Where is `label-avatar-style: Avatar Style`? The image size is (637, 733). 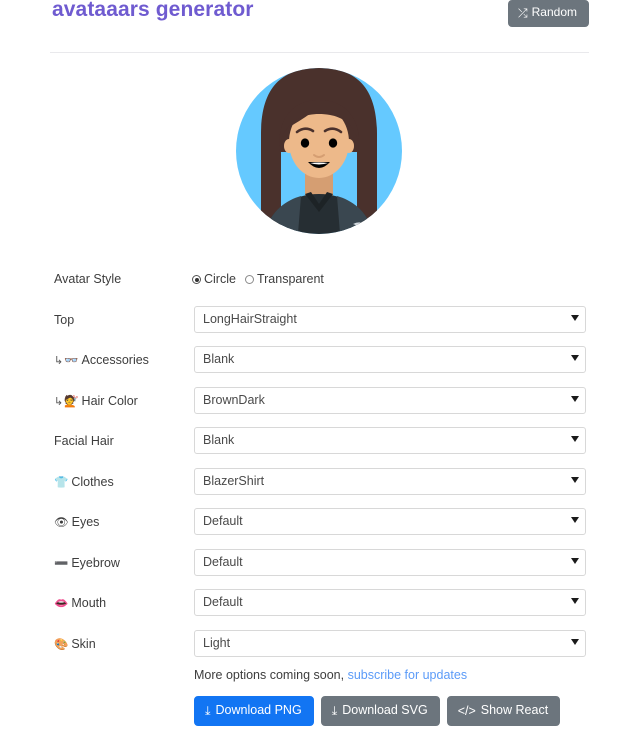 label-avatar-style: Avatar Style is located at coordinates (87, 279).